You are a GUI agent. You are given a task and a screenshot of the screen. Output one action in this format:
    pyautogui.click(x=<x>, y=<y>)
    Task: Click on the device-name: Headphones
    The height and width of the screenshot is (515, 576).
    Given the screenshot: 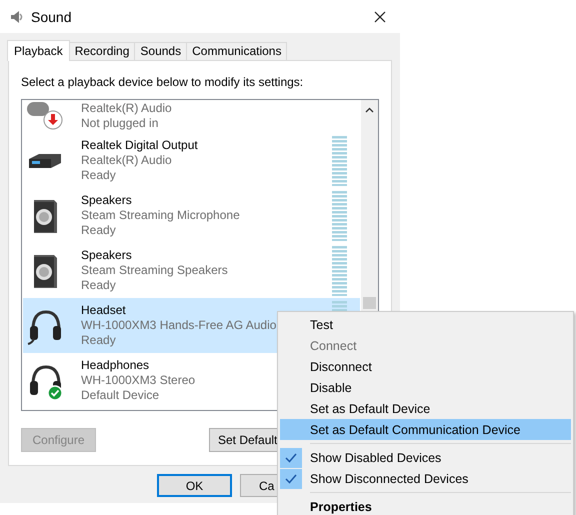 What is the action you would take?
    pyautogui.click(x=115, y=365)
    